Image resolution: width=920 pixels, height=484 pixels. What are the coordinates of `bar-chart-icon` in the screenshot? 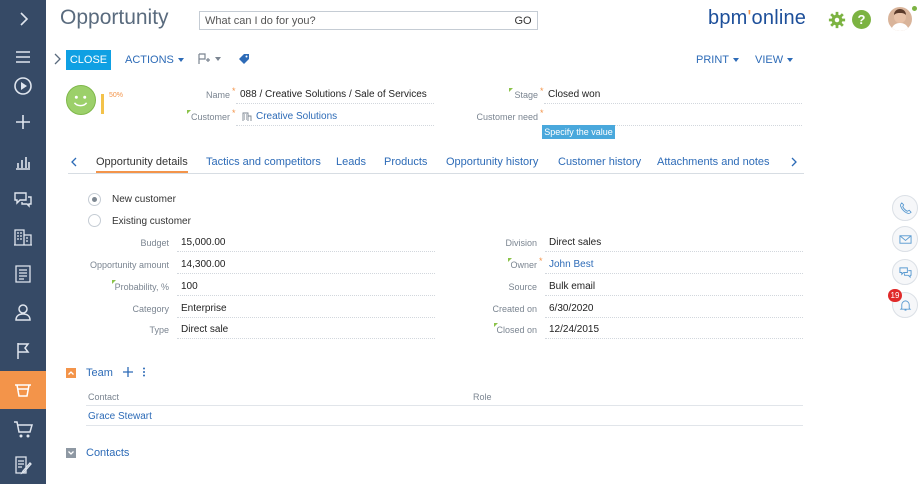 It's located at (23, 163).